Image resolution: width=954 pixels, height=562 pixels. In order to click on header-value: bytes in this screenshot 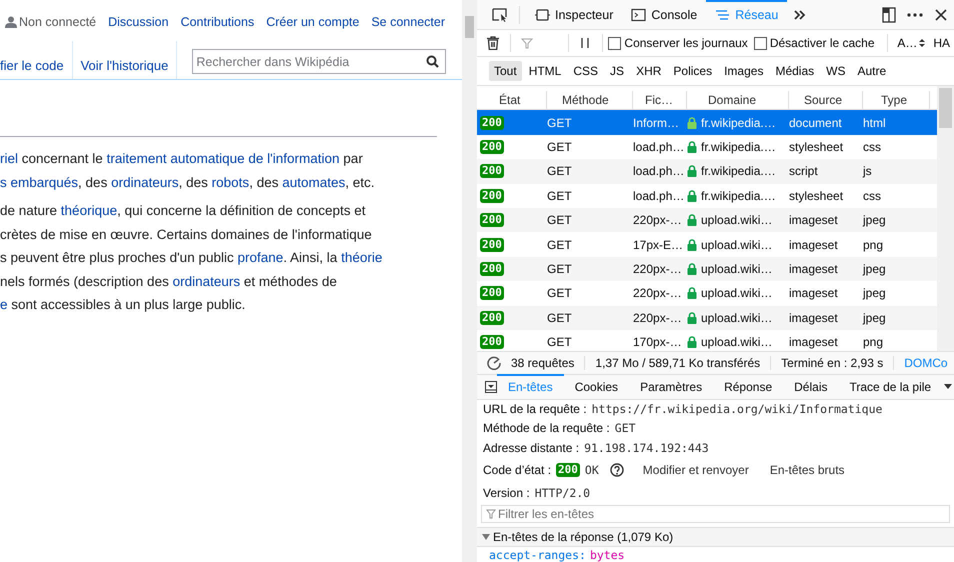, I will do `click(607, 555)`.